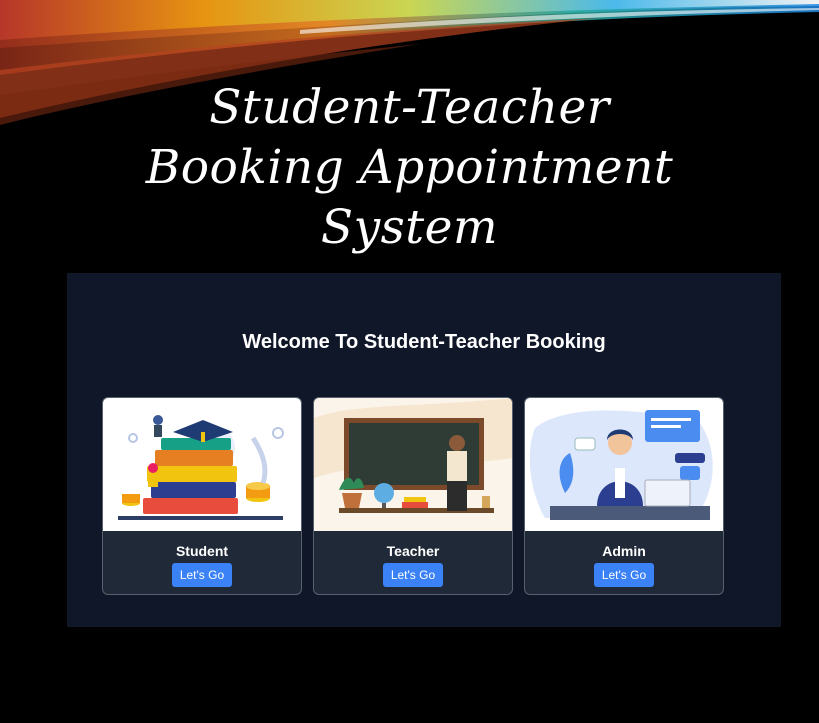 Image resolution: width=819 pixels, height=723 pixels. What do you see at coordinates (202, 575) in the screenshot?
I see `student-lets-go-button: Let's Go` at bounding box center [202, 575].